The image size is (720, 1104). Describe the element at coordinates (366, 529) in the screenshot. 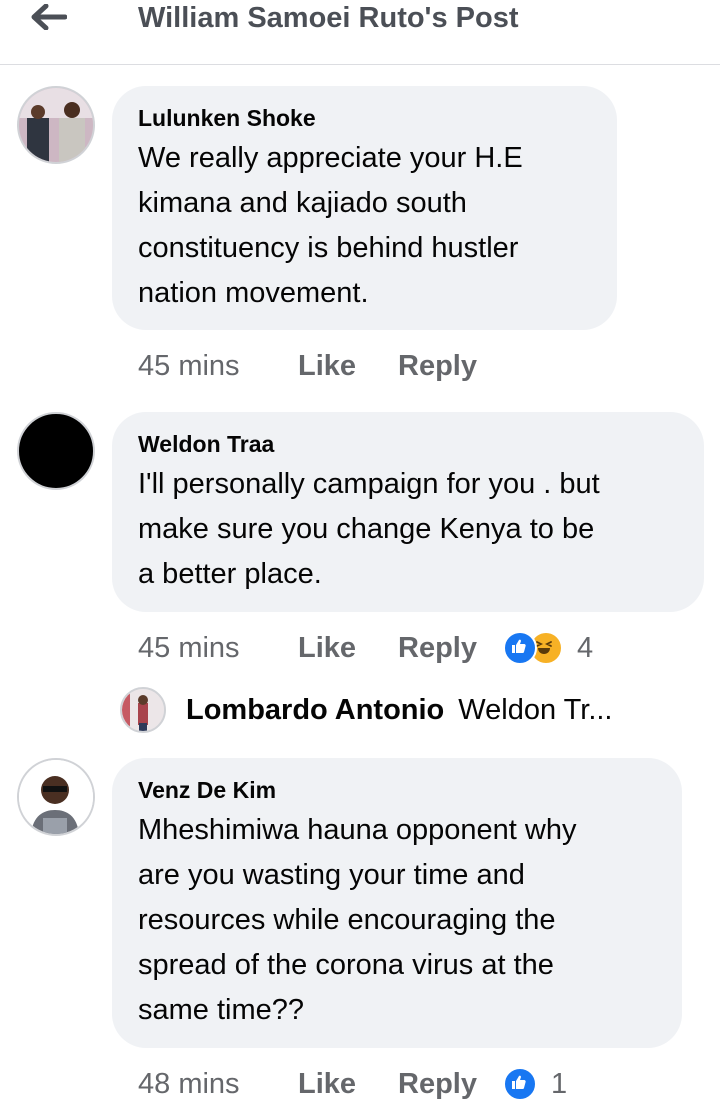

I see `comment-line: make sure you change Kenya to be` at that location.